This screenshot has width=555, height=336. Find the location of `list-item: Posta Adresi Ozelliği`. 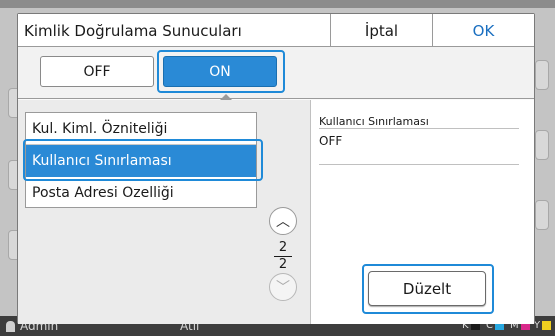

list-item: Posta Adresi Ozelliği is located at coordinates (141, 193).